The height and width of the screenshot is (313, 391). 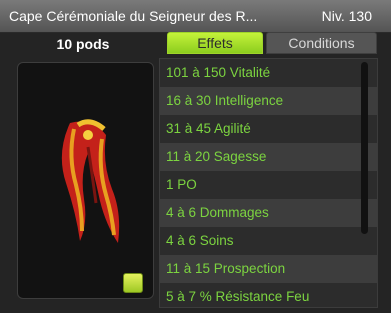 I want to click on effect-row: 101 à 150 Vitalité, so click(x=268, y=73).